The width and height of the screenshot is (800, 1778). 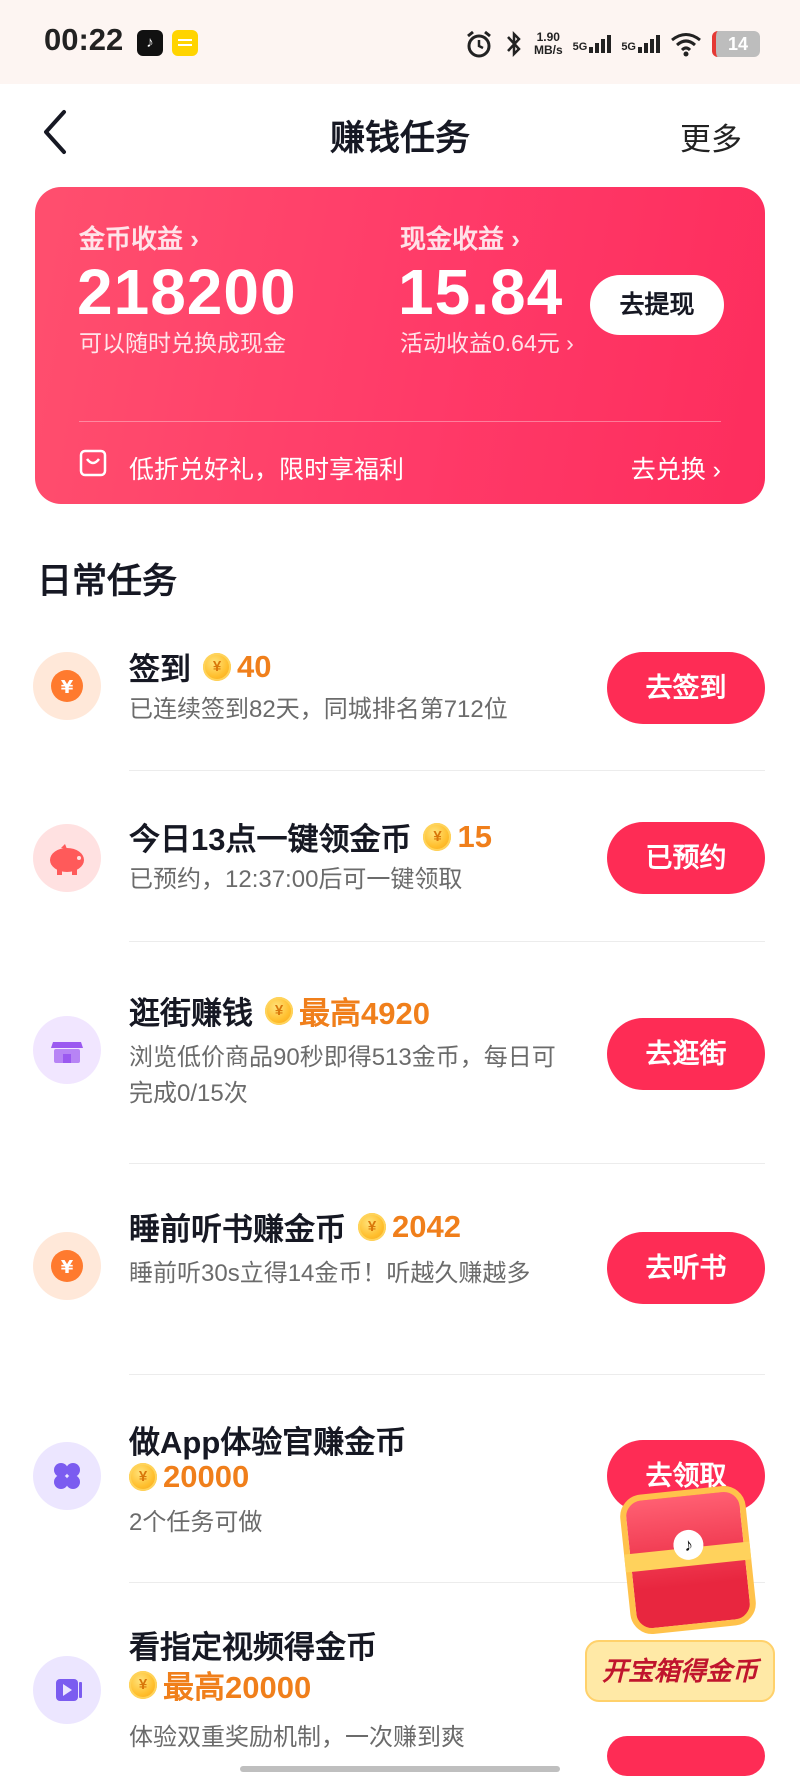 What do you see at coordinates (297, 1737) in the screenshot?
I see `task-description: 体验双重奖励机制，一次赚到爽` at bounding box center [297, 1737].